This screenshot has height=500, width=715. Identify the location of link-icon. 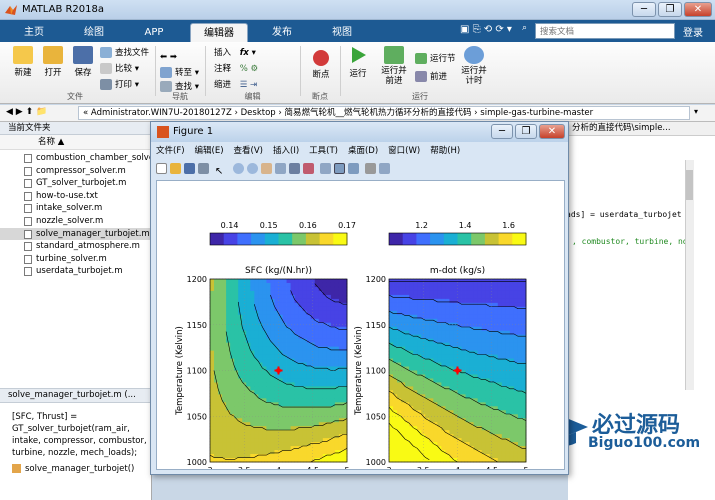
(325, 168).